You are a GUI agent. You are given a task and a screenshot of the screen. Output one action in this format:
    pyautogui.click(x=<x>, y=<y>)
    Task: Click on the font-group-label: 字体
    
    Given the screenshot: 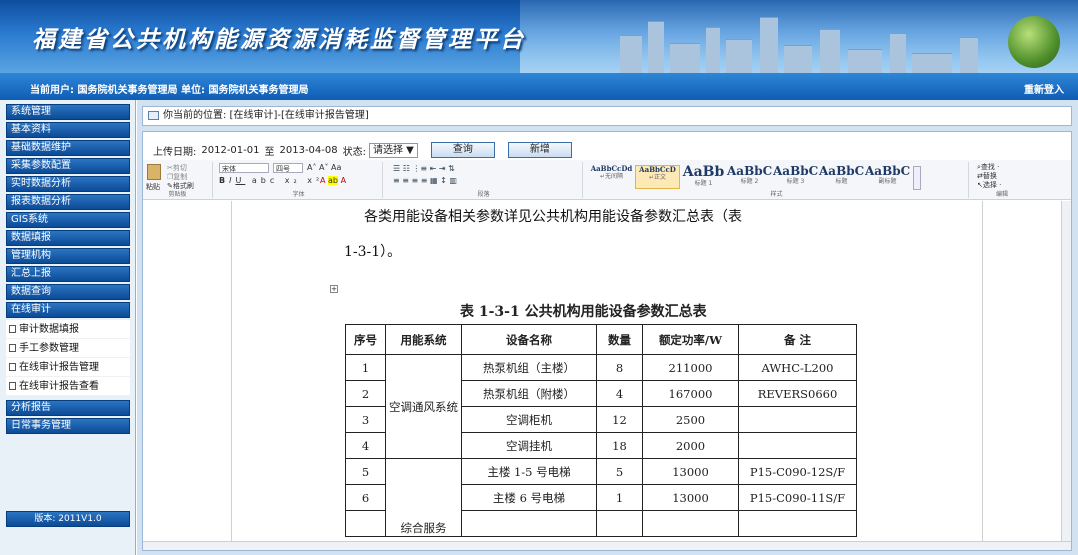 What is the action you would take?
    pyautogui.click(x=298, y=194)
    